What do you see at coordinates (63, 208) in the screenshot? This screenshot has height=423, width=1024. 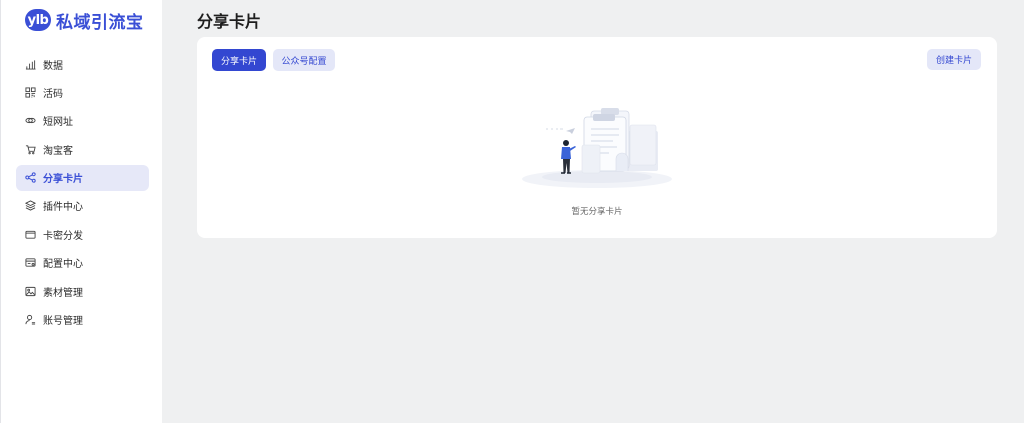 I see `sidebar-item-label: 插件中心` at bounding box center [63, 208].